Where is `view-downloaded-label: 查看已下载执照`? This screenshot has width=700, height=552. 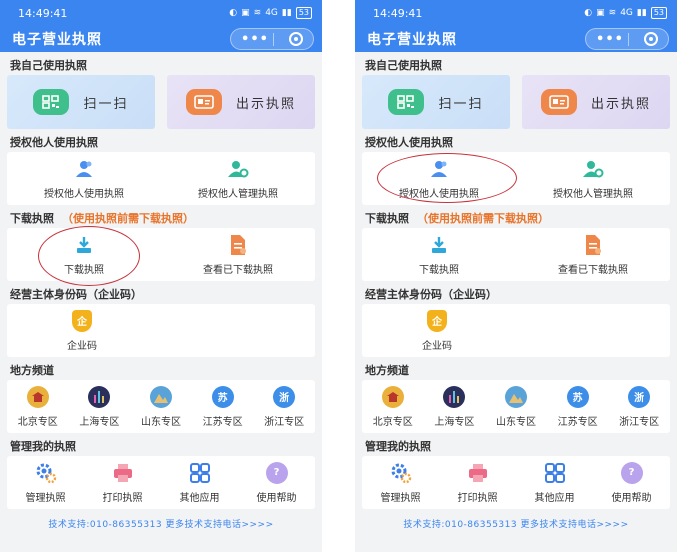 view-downloaded-label: 查看已下载执照 is located at coordinates (593, 270).